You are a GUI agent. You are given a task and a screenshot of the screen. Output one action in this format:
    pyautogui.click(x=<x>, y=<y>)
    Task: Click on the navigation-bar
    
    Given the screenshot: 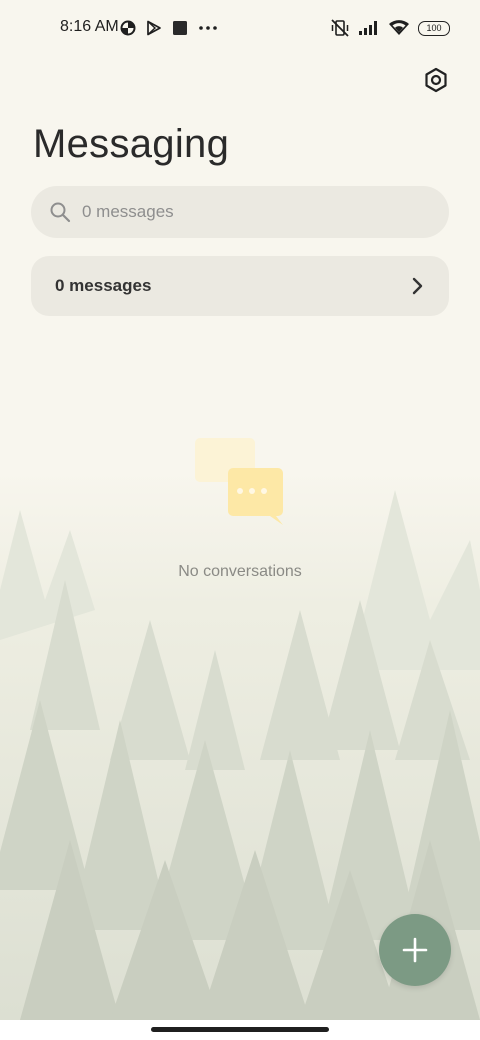 What is the action you would take?
    pyautogui.click(x=240, y=1030)
    